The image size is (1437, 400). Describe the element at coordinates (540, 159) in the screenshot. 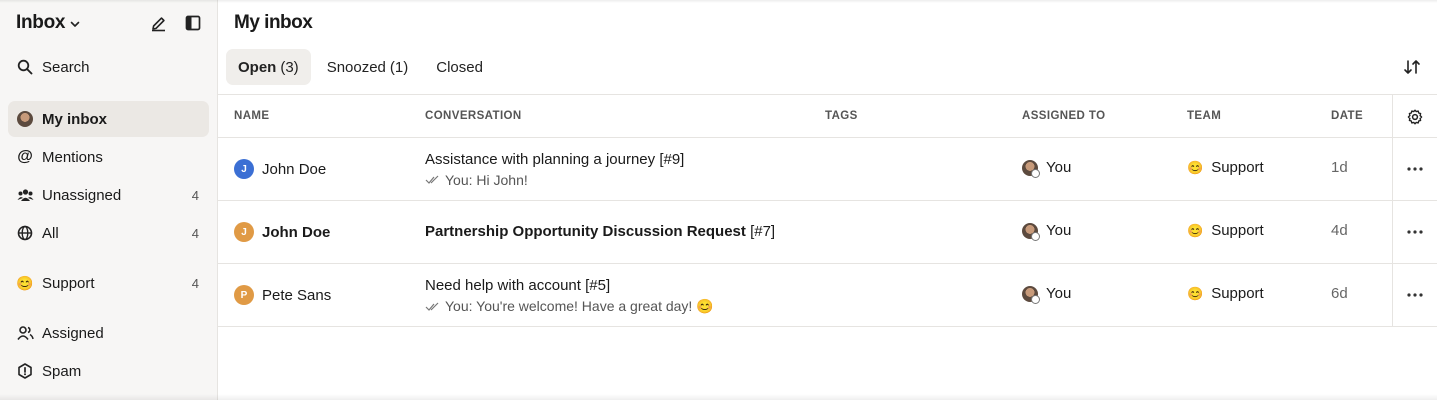

I see `conversation-subject: Assistance with planning a journey` at that location.